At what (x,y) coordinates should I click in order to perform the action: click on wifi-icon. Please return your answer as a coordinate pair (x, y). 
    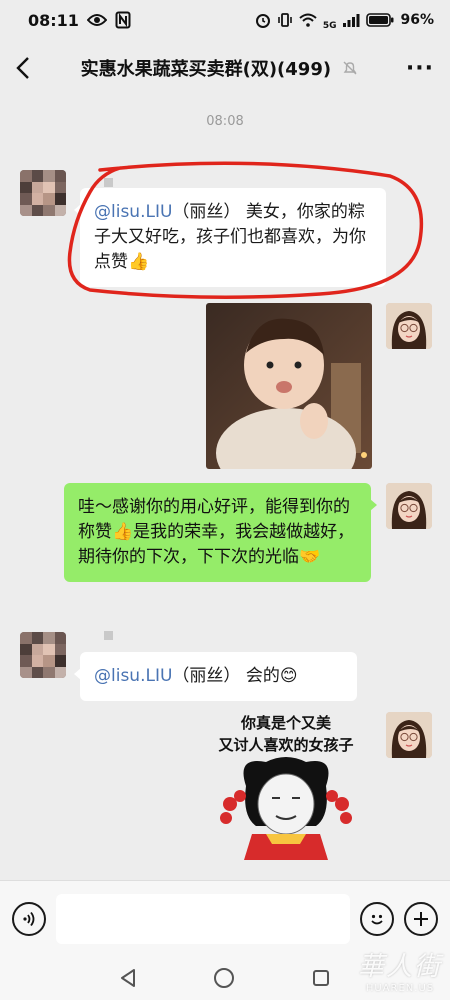
    Looking at the image, I should click on (308, 20).